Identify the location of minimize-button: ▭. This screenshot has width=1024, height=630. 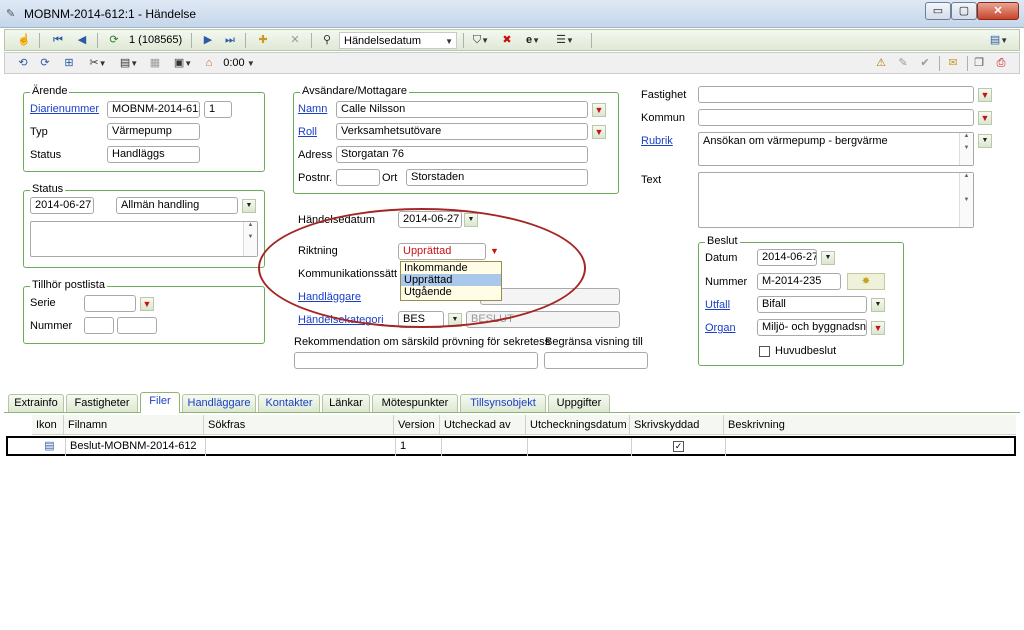
(938, 11).